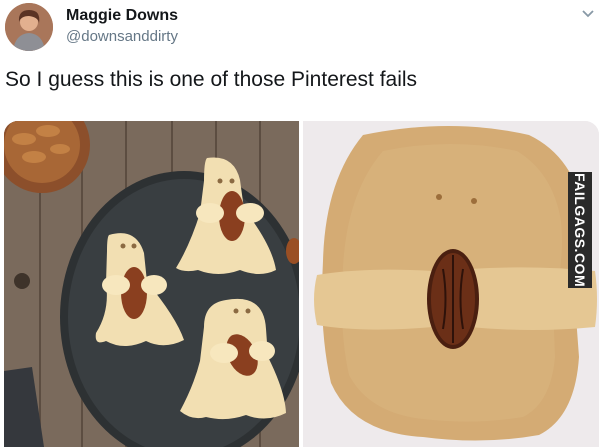 This screenshot has height=447, width=600. I want to click on author-name: Maggie Downs, so click(122, 16).